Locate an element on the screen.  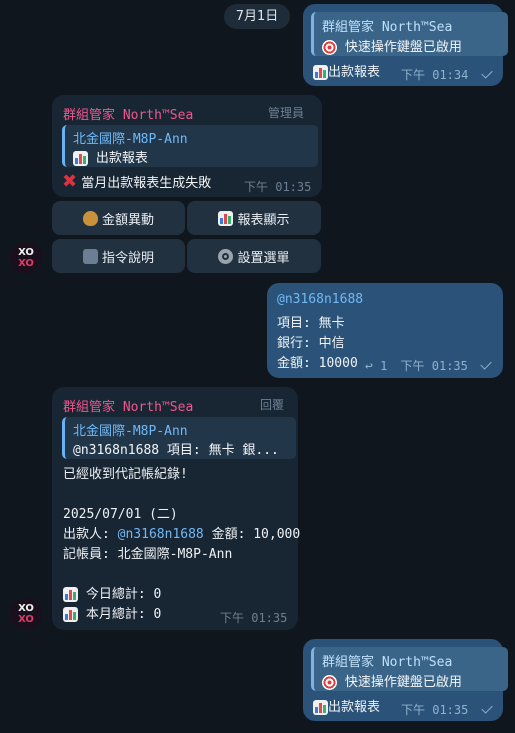
reply-icon: ↩ is located at coordinates (369, 366).